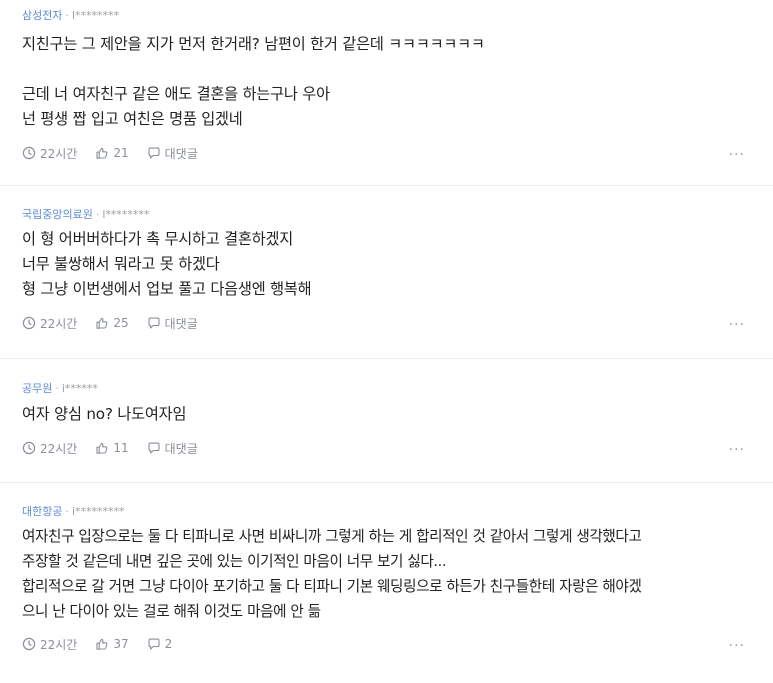  What do you see at coordinates (42, 511) in the screenshot?
I see `company-name: 대한항공` at bounding box center [42, 511].